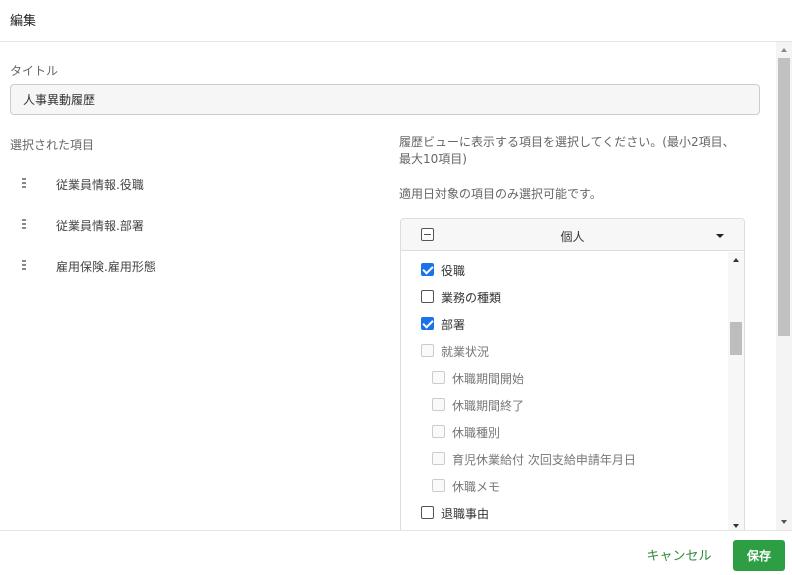  What do you see at coordinates (784, 197) in the screenshot?
I see `modal-scroll-thumb` at bounding box center [784, 197].